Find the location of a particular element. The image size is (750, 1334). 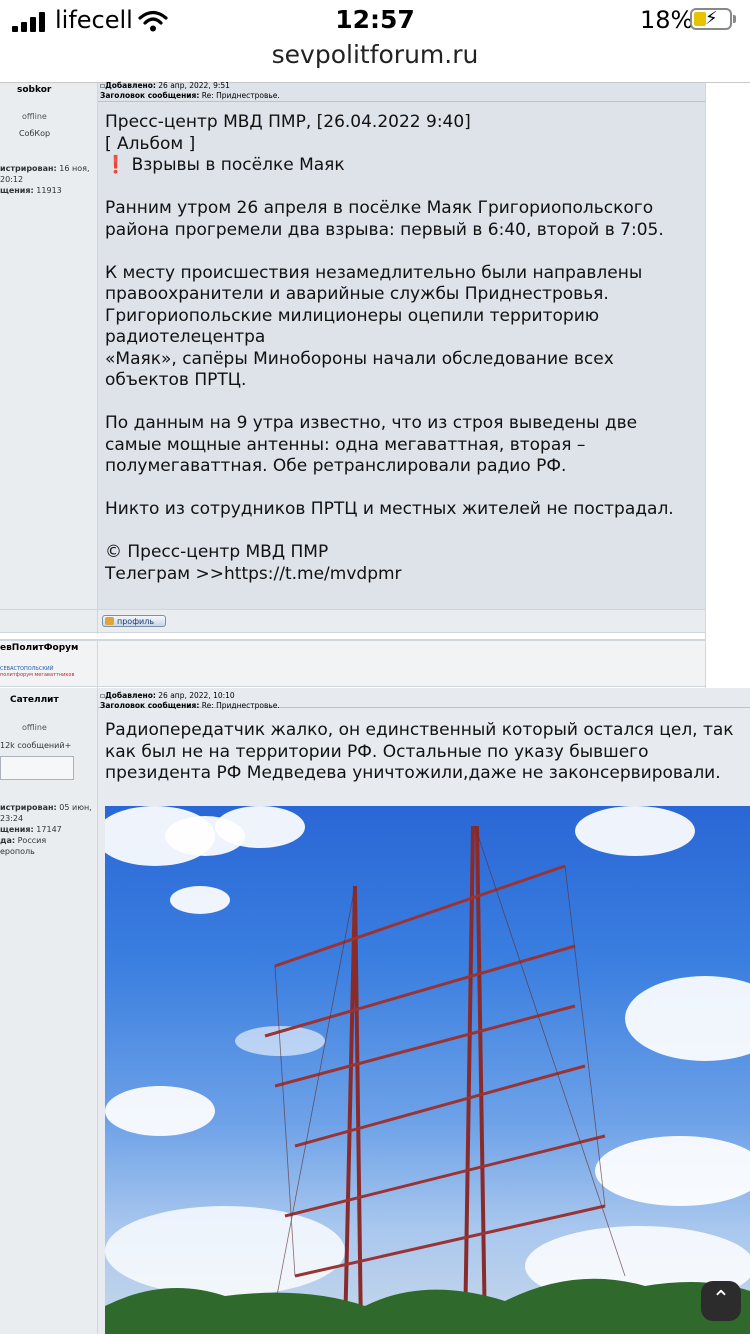

author-name: Сателлит is located at coordinates (34, 700).